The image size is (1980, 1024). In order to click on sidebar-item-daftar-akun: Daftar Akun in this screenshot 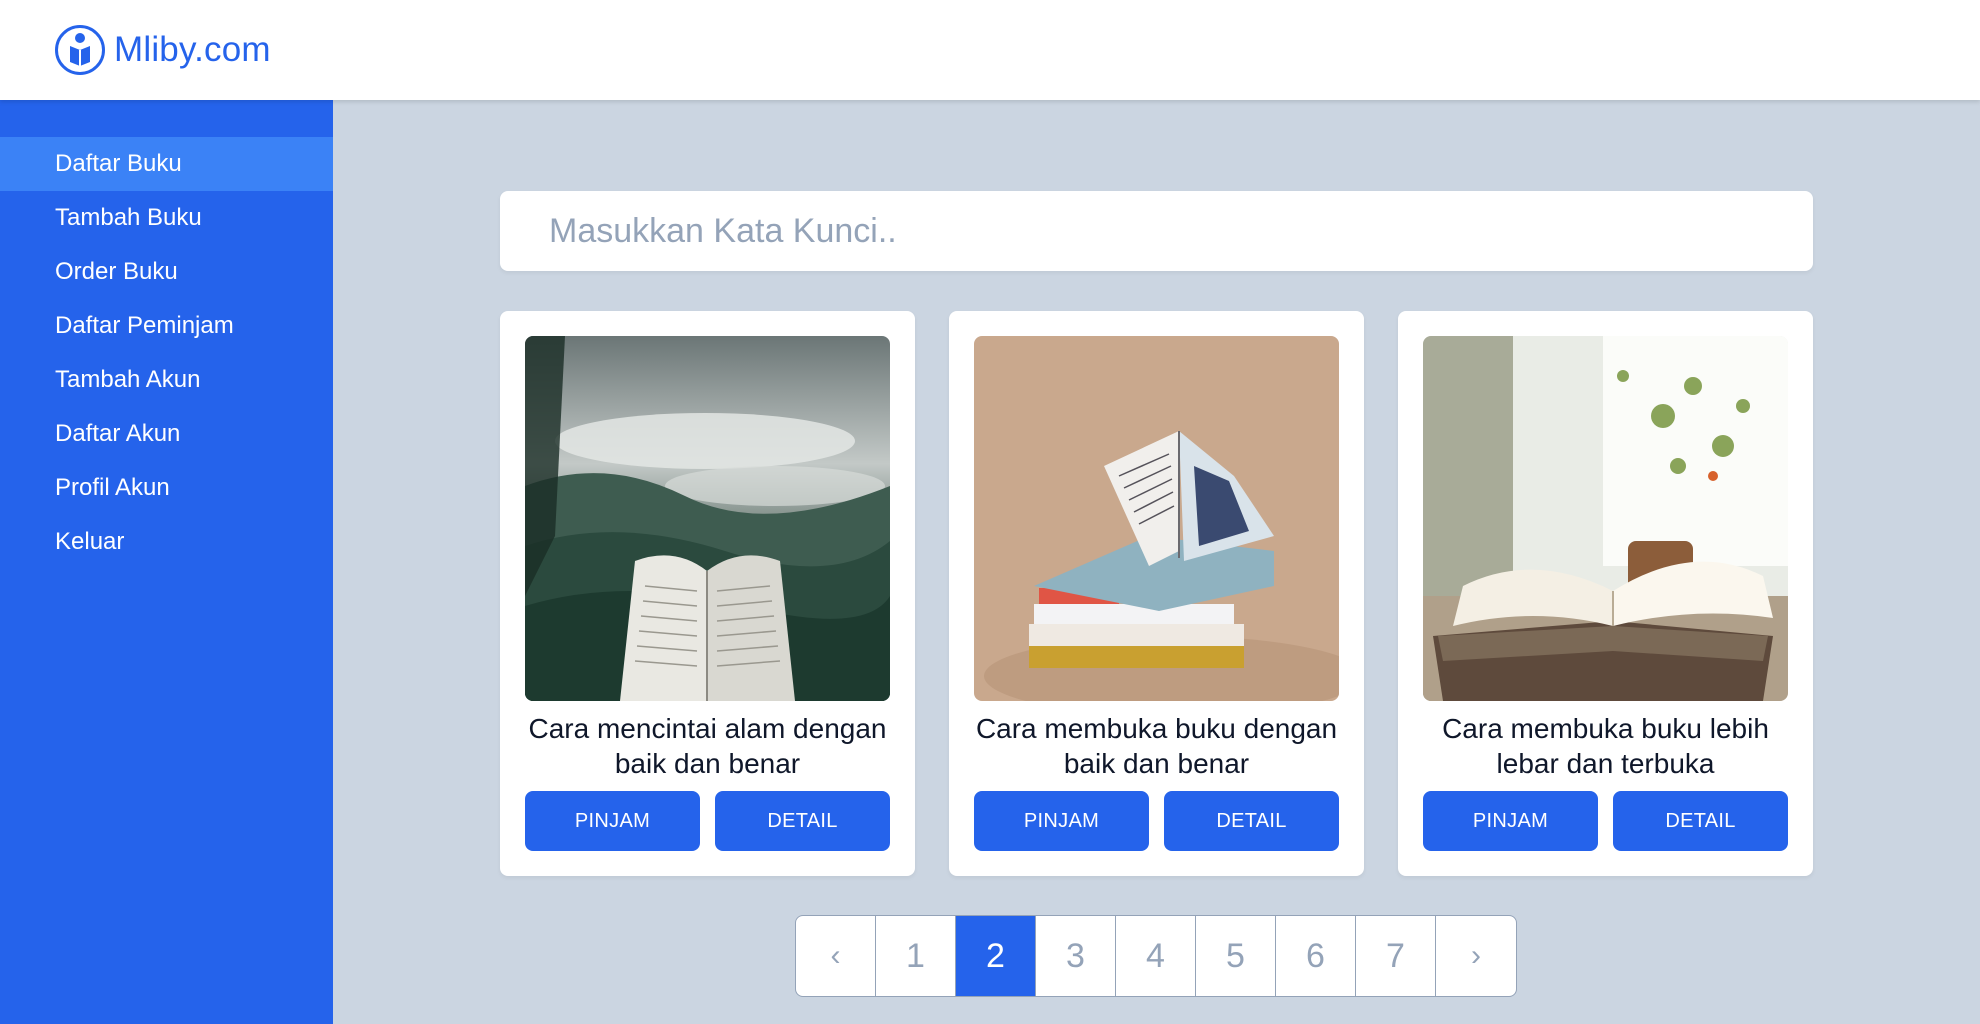, I will do `click(166, 434)`.